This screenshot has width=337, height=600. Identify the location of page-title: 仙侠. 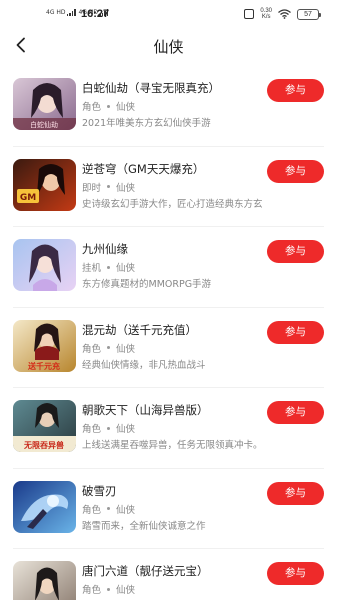
(168, 47).